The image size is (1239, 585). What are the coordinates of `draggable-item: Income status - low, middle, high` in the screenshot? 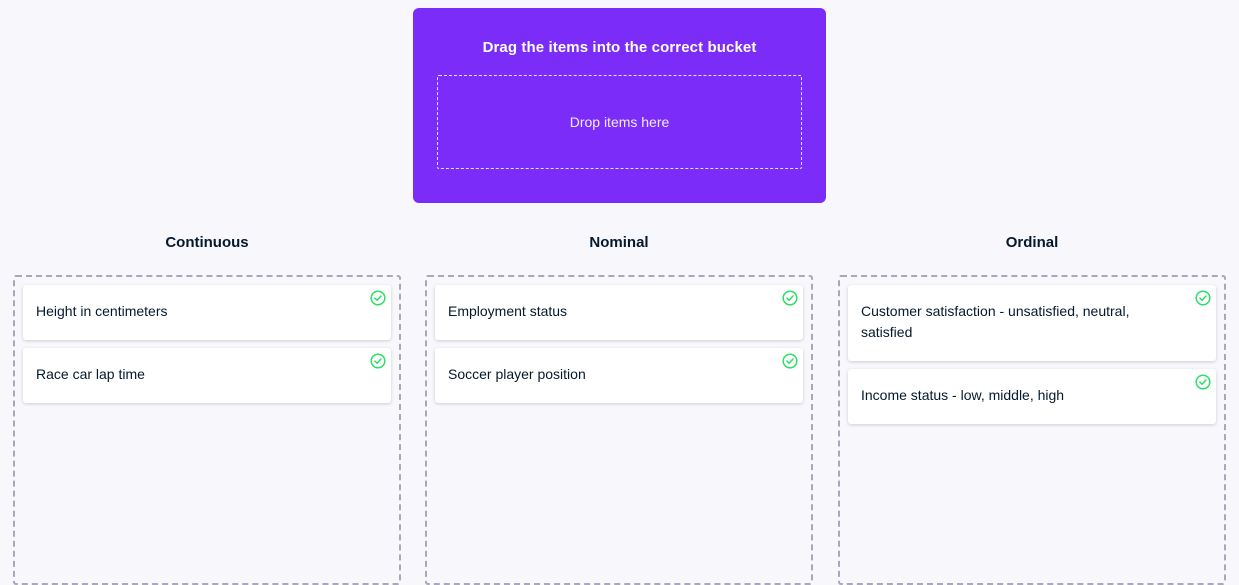 It's located at (1032, 396).